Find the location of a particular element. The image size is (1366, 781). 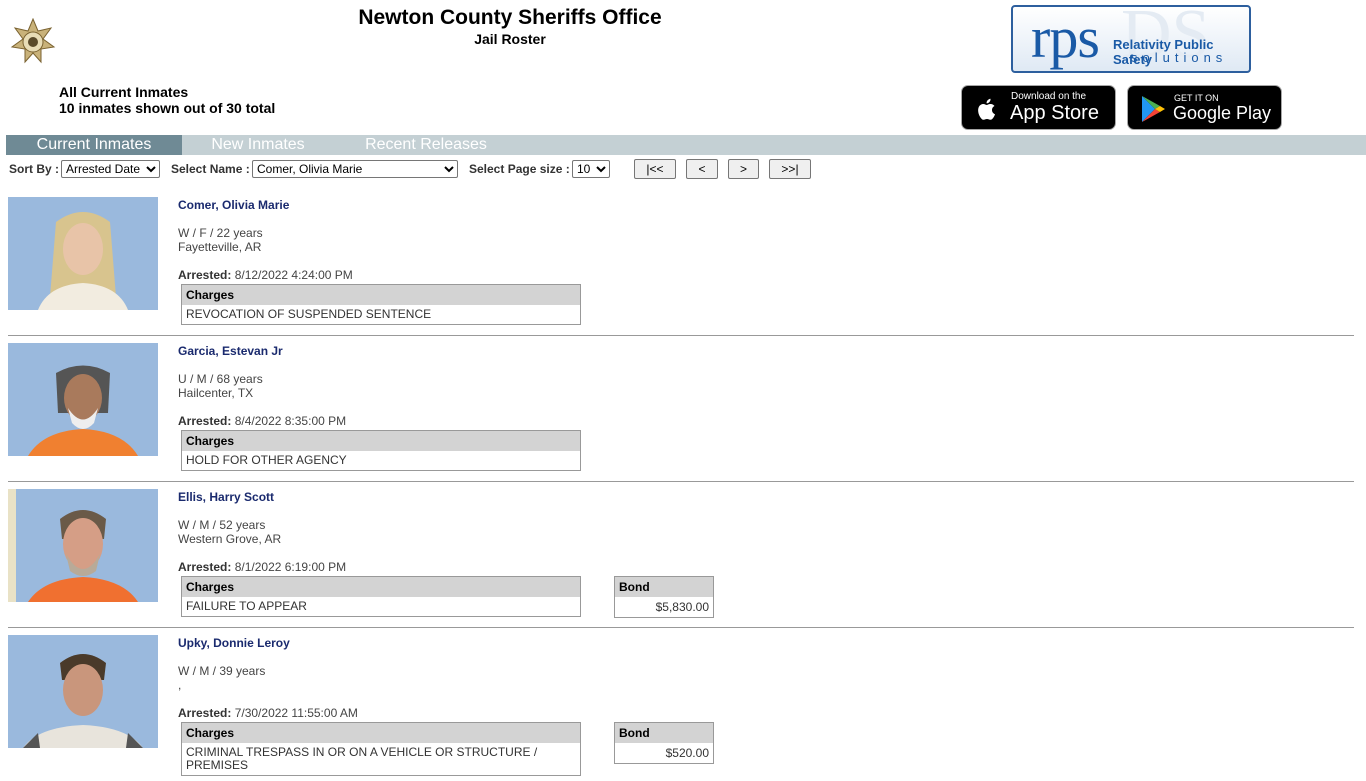

page-size-select: 10 is located at coordinates (591, 169).